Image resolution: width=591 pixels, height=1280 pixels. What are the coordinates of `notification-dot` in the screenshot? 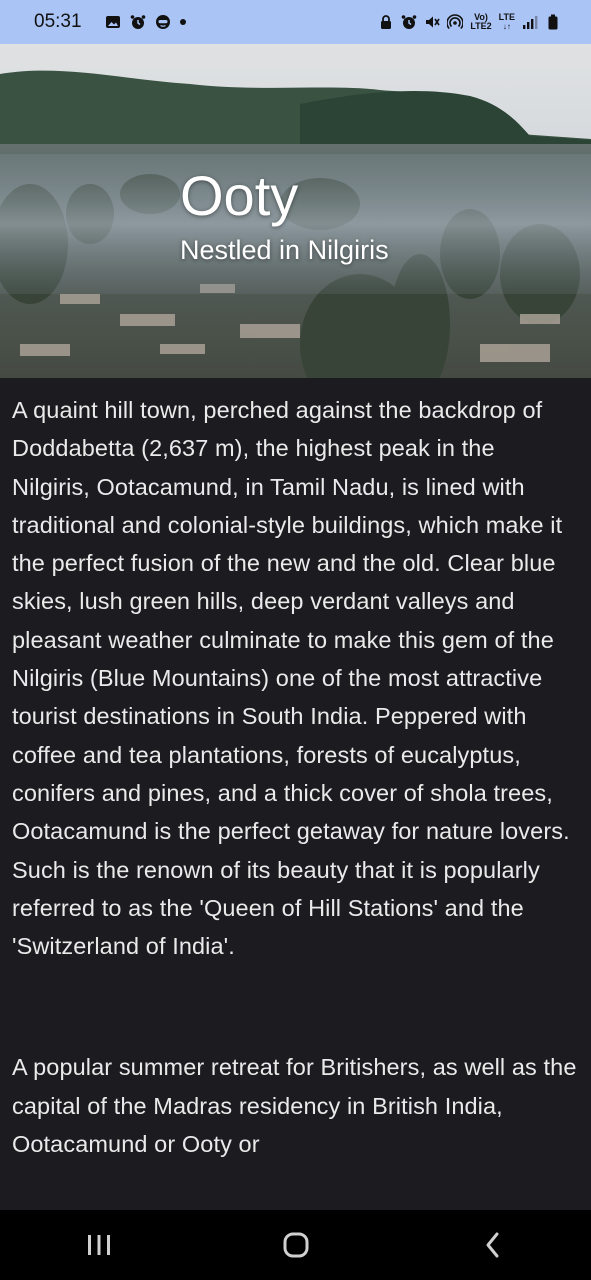 It's located at (182, 22).